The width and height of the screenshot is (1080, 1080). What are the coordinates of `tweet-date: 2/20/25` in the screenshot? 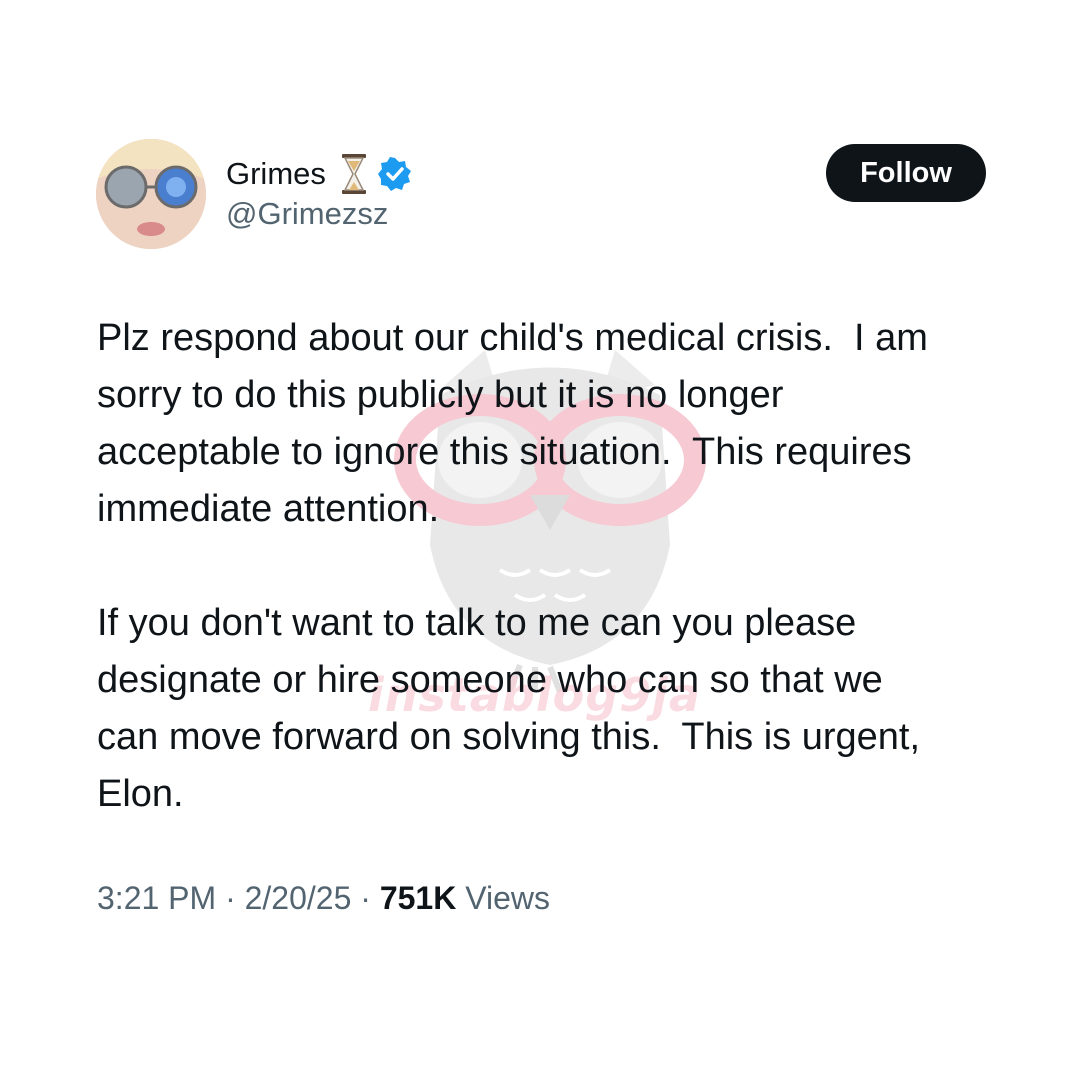 It's located at (298, 898).